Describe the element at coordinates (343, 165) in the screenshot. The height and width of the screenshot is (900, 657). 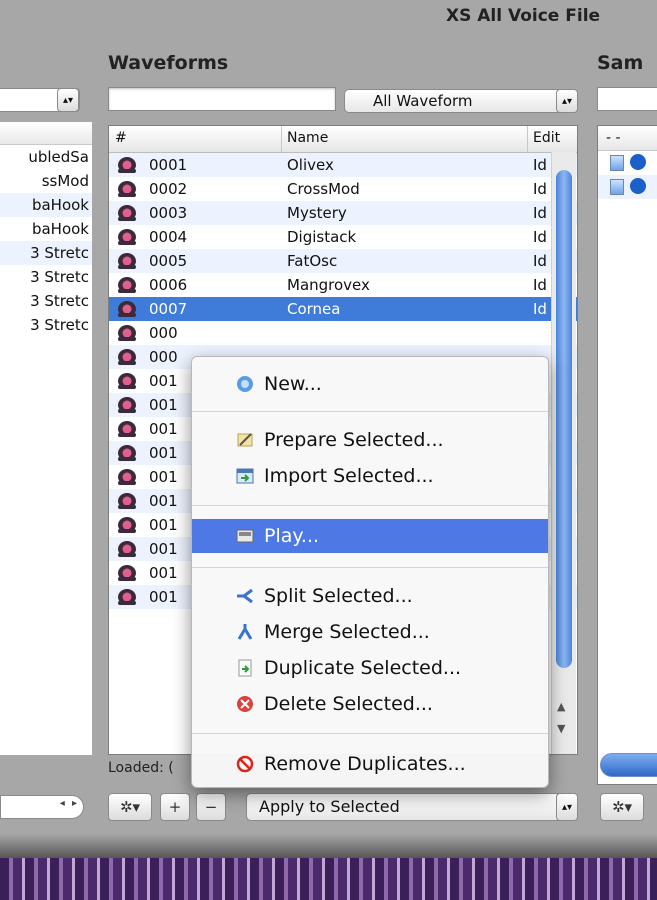
I see `table-row: 0001 Olivex Id` at that location.